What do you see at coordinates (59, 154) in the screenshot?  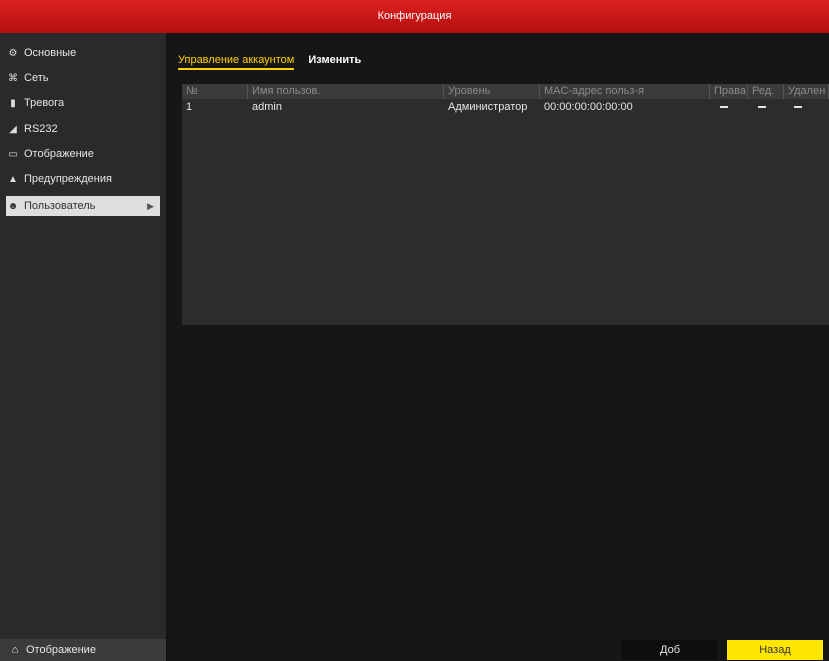 I see `sidebar-item-label: Отображение` at bounding box center [59, 154].